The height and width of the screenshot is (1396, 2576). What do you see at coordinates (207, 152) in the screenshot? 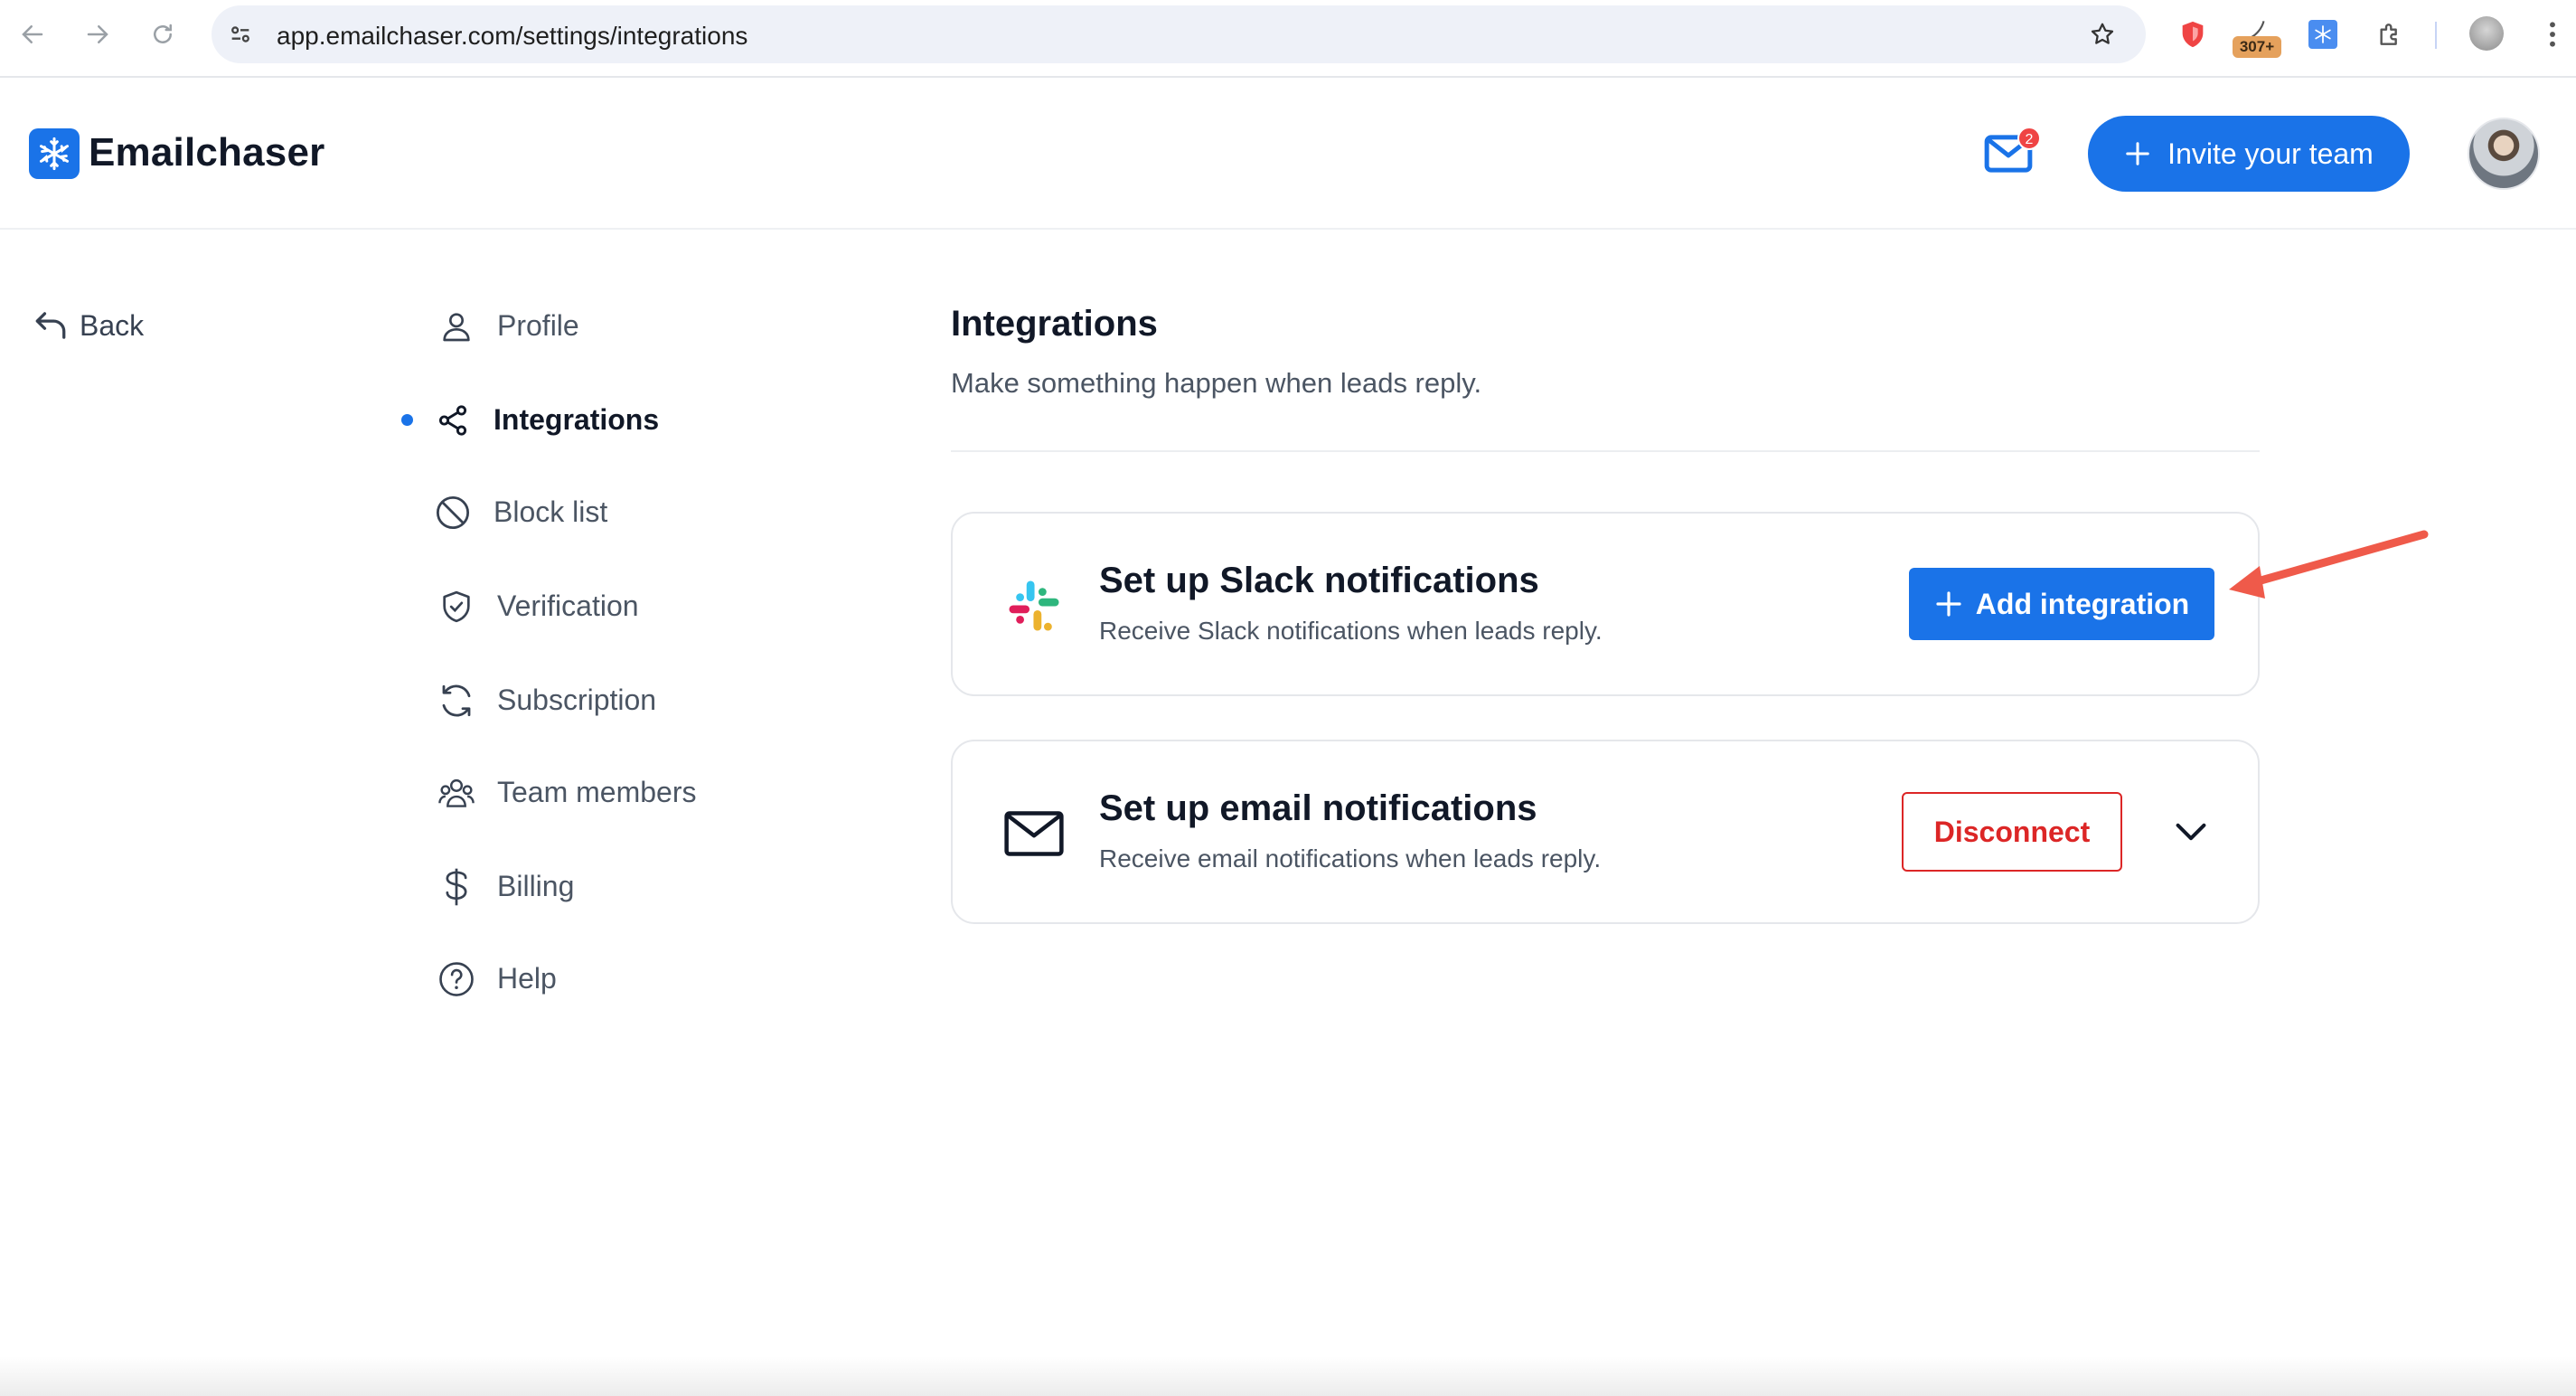
I see `brand-name: Emailchaser` at bounding box center [207, 152].